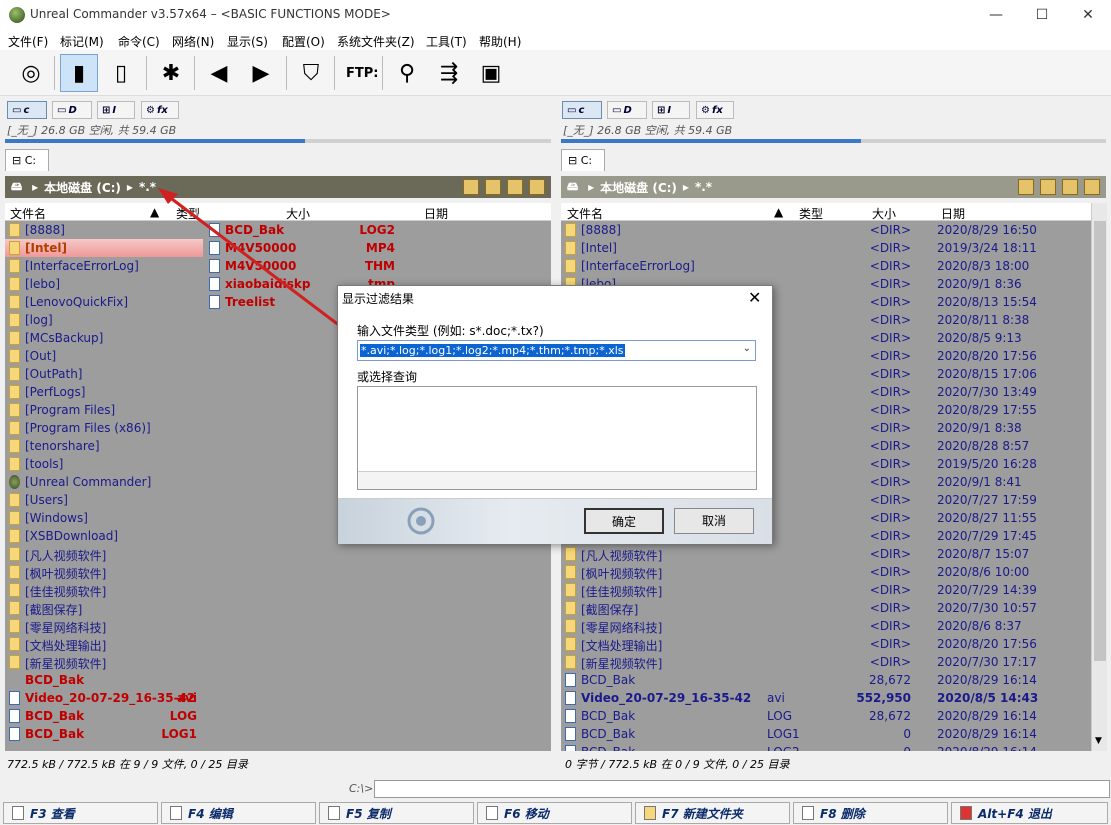 This screenshot has height=825, width=1111. Describe the element at coordinates (450, 331) in the screenshot. I see `filetype-label: 输入文件类型 (例如: s*.doc;*.tx?)` at that location.